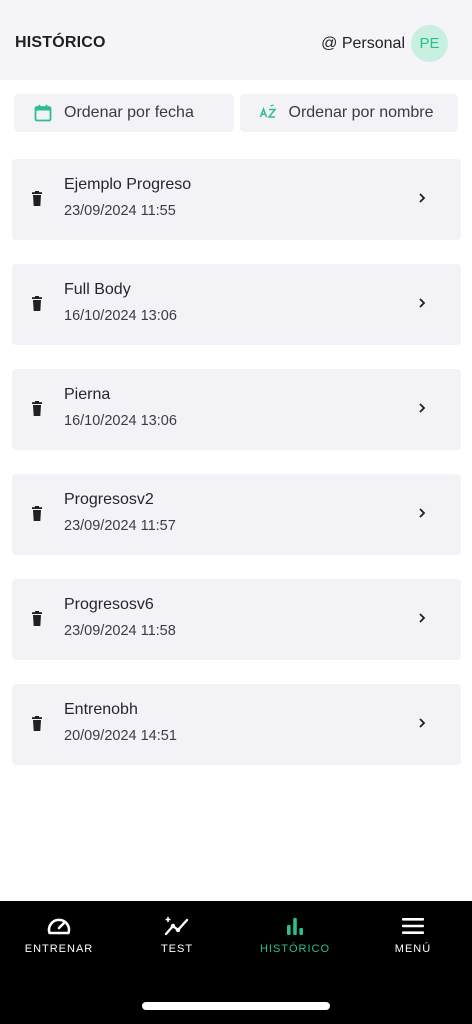  I want to click on nav-label: HISTÓRICO, so click(295, 949).